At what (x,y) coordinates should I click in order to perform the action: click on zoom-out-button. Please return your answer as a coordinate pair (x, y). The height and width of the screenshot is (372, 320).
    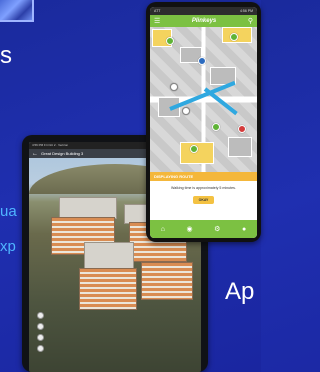
    Looking at the image, I should click on (40, 326).